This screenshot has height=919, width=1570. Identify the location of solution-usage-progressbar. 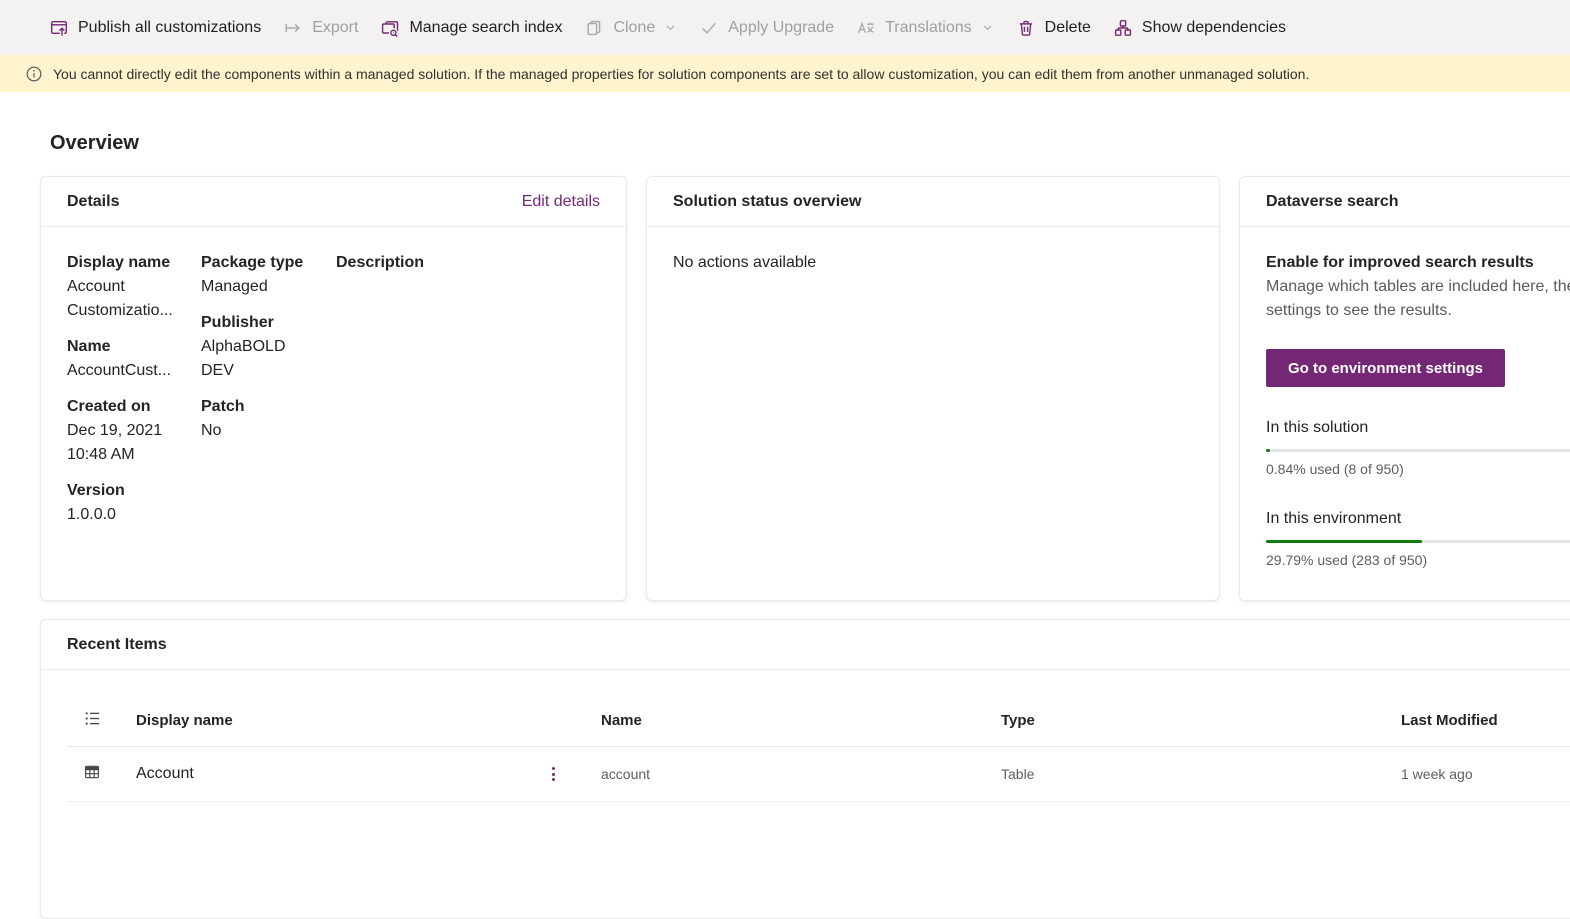
(1418, 450).